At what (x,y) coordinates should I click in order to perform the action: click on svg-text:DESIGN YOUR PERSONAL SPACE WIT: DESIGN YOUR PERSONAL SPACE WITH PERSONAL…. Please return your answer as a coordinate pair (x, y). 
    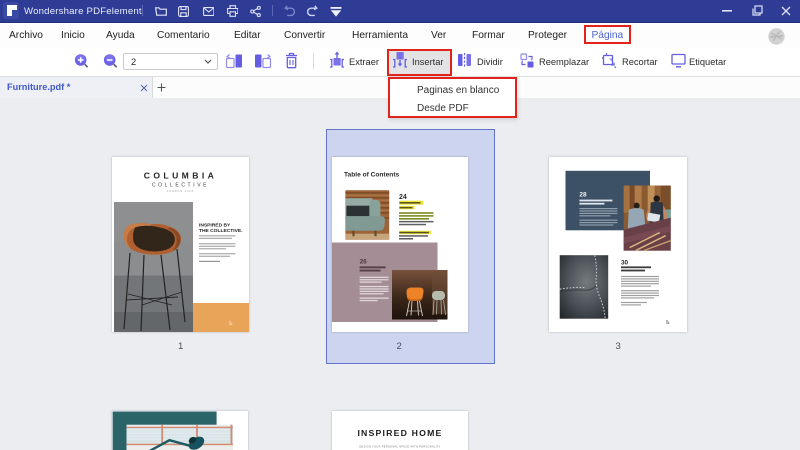
    Looking at the image, I should click on (399, 446).